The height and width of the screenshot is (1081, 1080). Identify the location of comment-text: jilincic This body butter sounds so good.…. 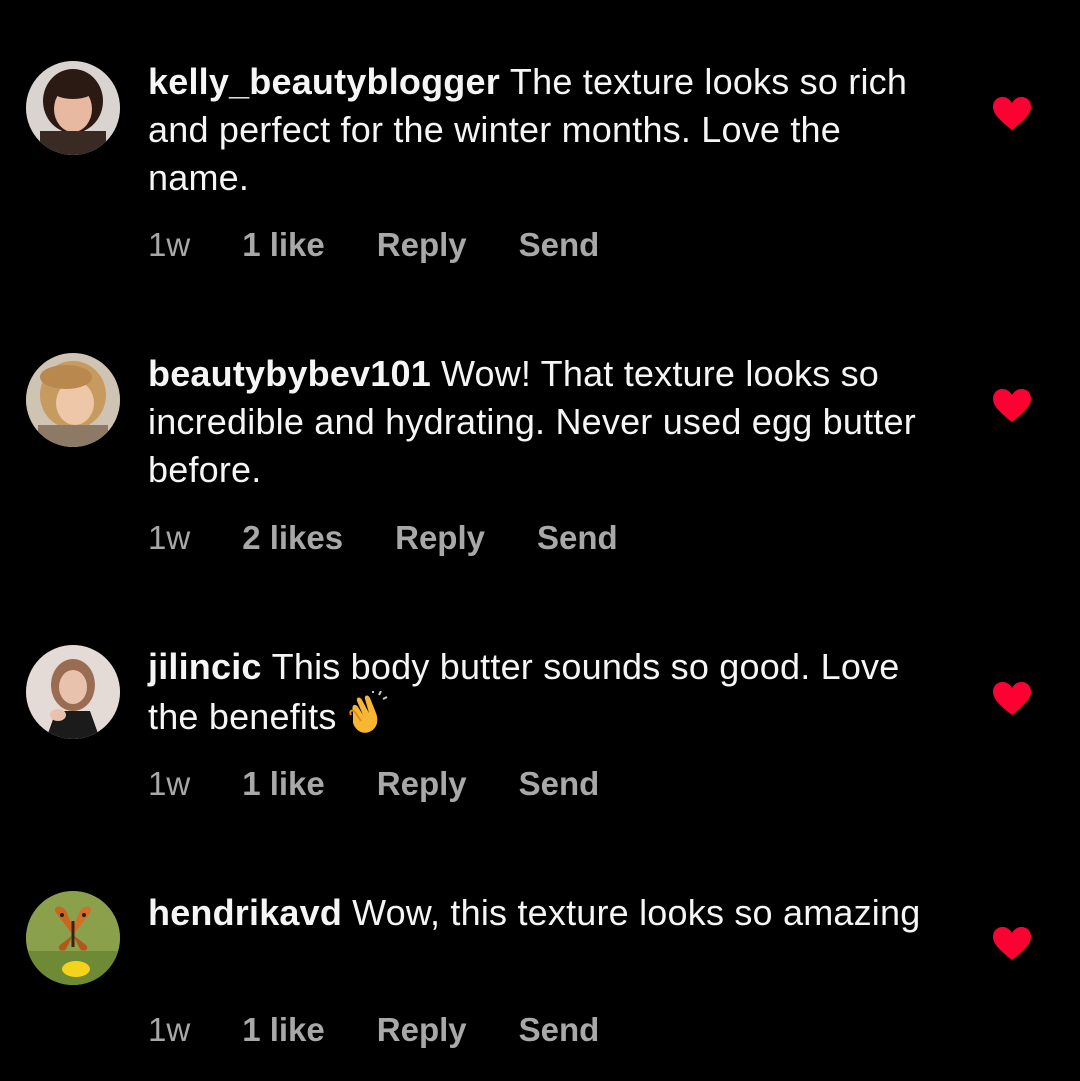
(548, 695).